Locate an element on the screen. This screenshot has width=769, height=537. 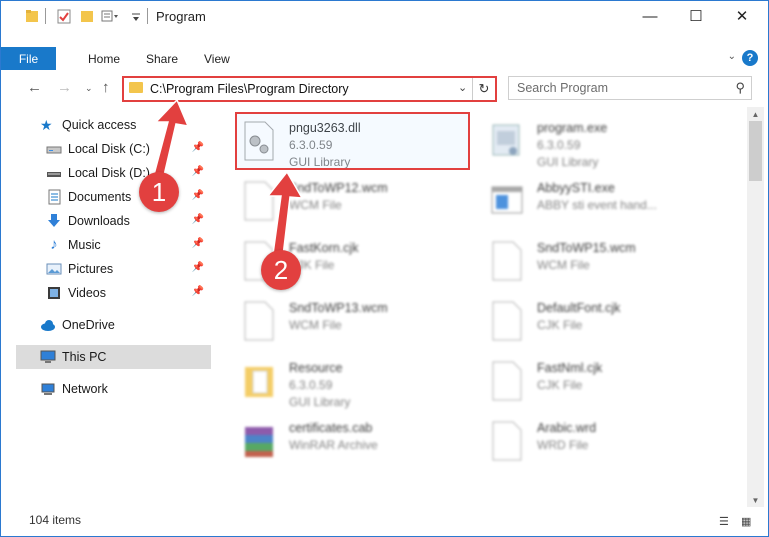
sidebar-item-downloads: Downloads 📌 is located at coordinates (128, 221).